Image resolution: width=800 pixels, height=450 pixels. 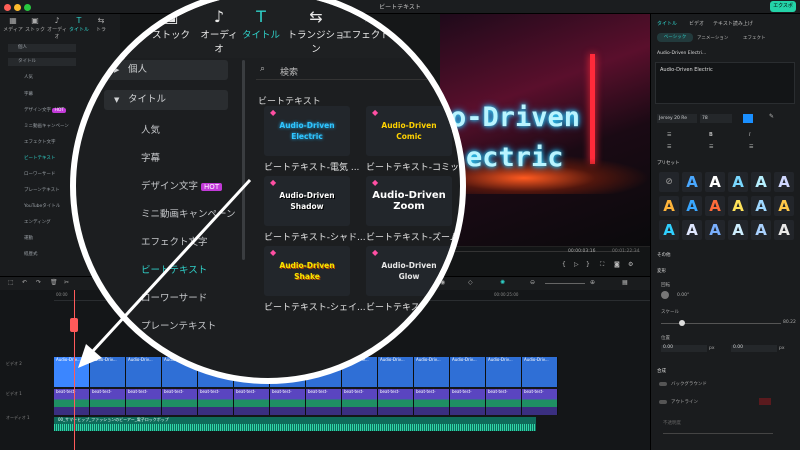 I want to click on arrow-head, so click(x=90, y=356).